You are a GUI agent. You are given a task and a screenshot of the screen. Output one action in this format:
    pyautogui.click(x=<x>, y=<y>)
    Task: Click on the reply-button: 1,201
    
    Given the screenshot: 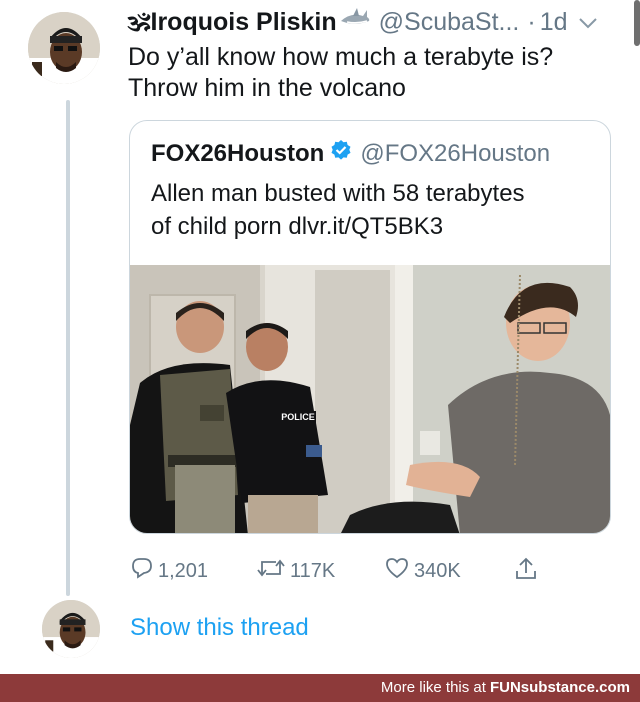 What is the action you would take?
    pyautogui.click(x=169, y=571)
    